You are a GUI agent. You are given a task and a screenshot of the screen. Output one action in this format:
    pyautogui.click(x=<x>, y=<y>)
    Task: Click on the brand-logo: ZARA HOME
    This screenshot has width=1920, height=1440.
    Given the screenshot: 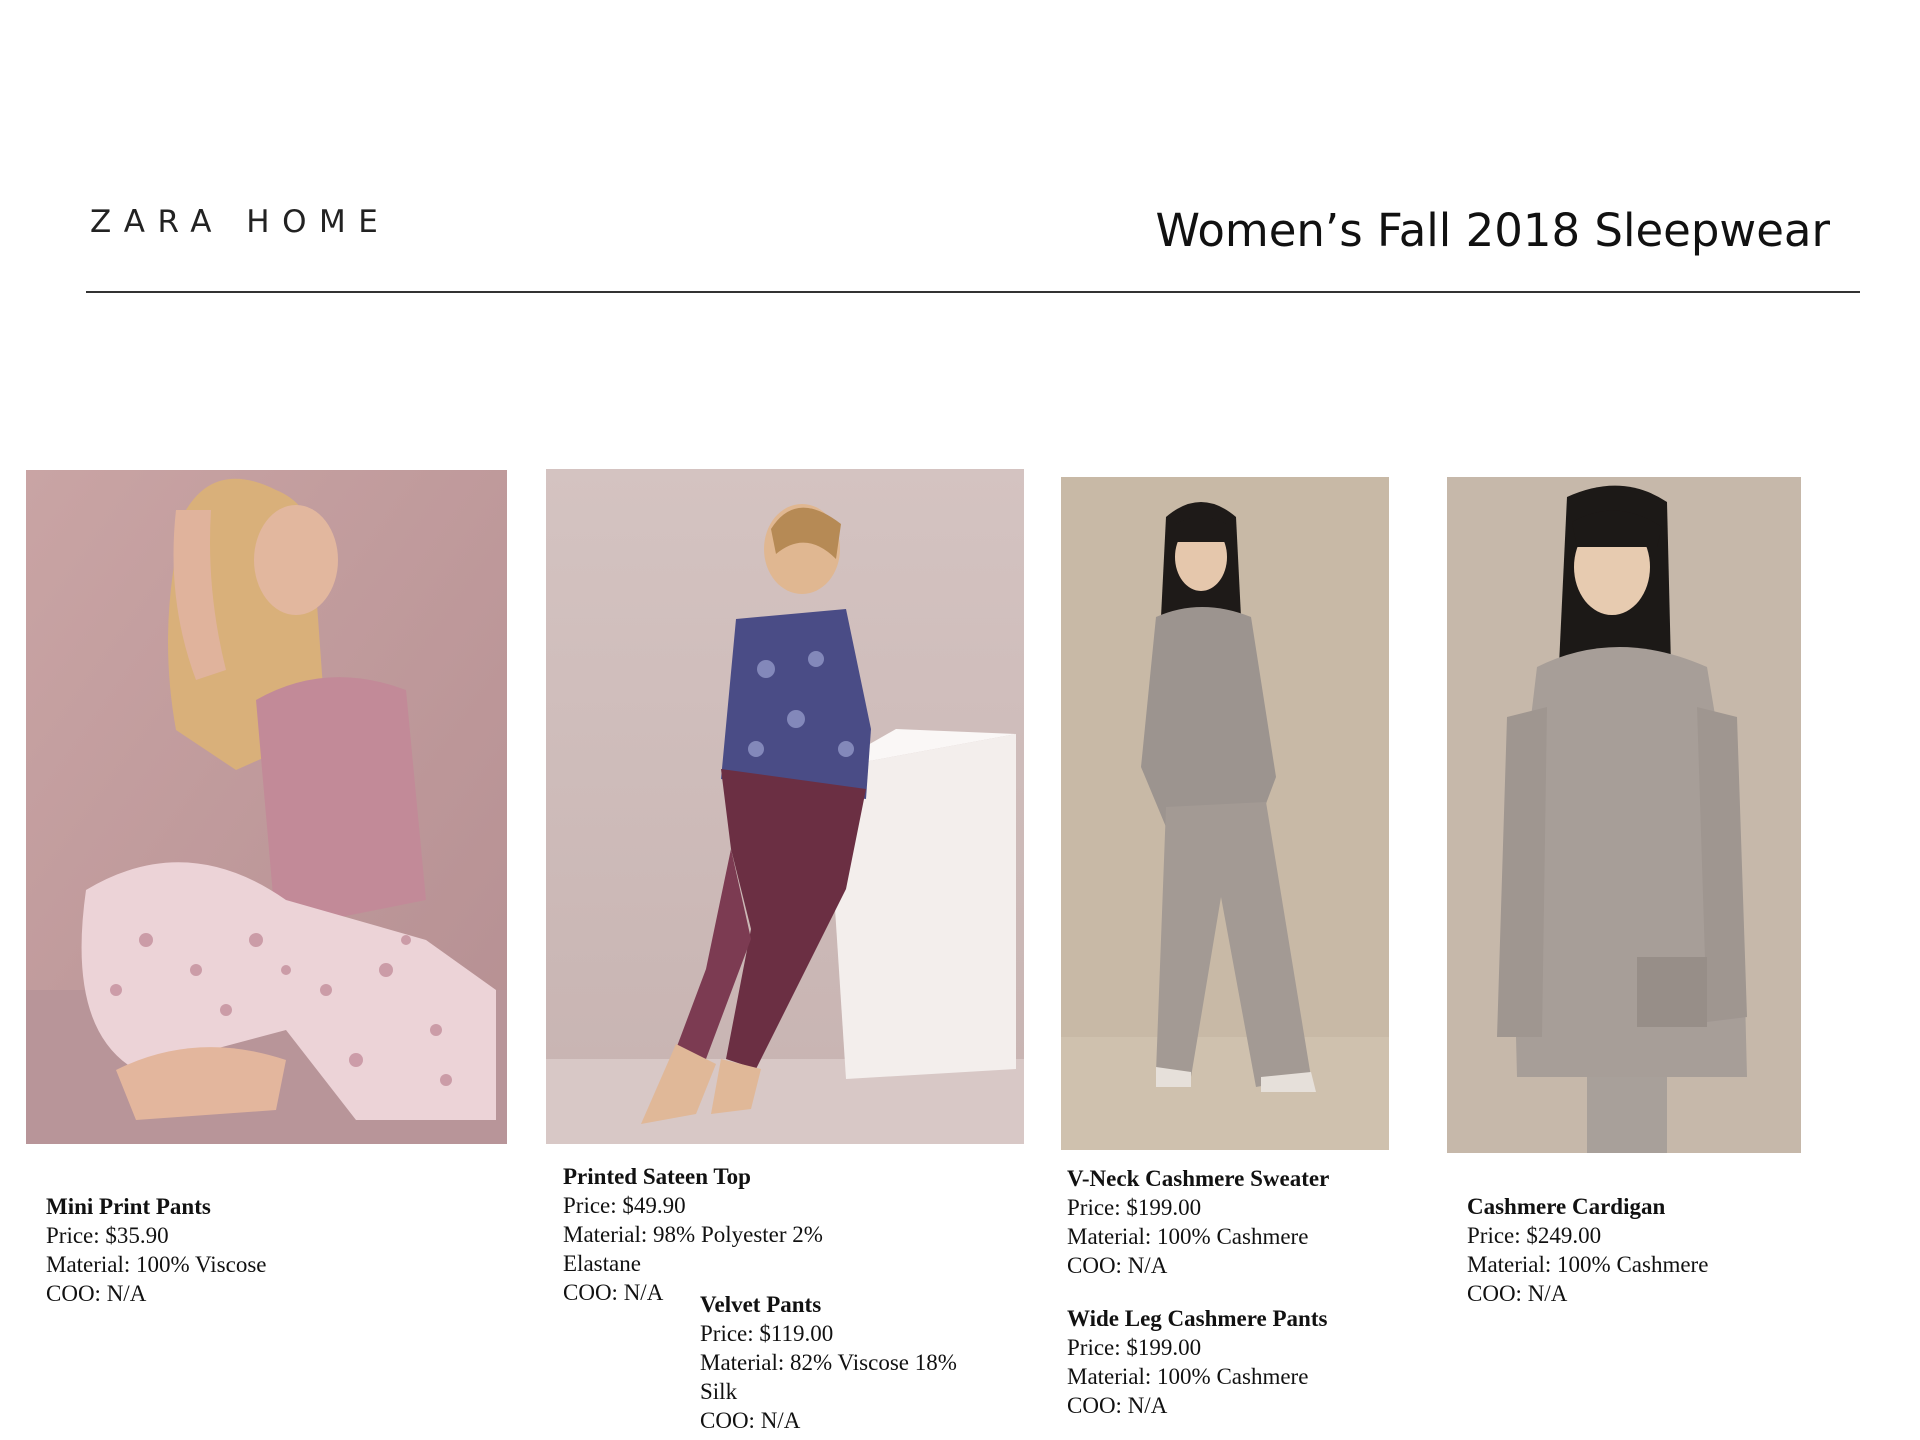 What is the action you would take?
    pyautogui.click(x=240, y=222)
    